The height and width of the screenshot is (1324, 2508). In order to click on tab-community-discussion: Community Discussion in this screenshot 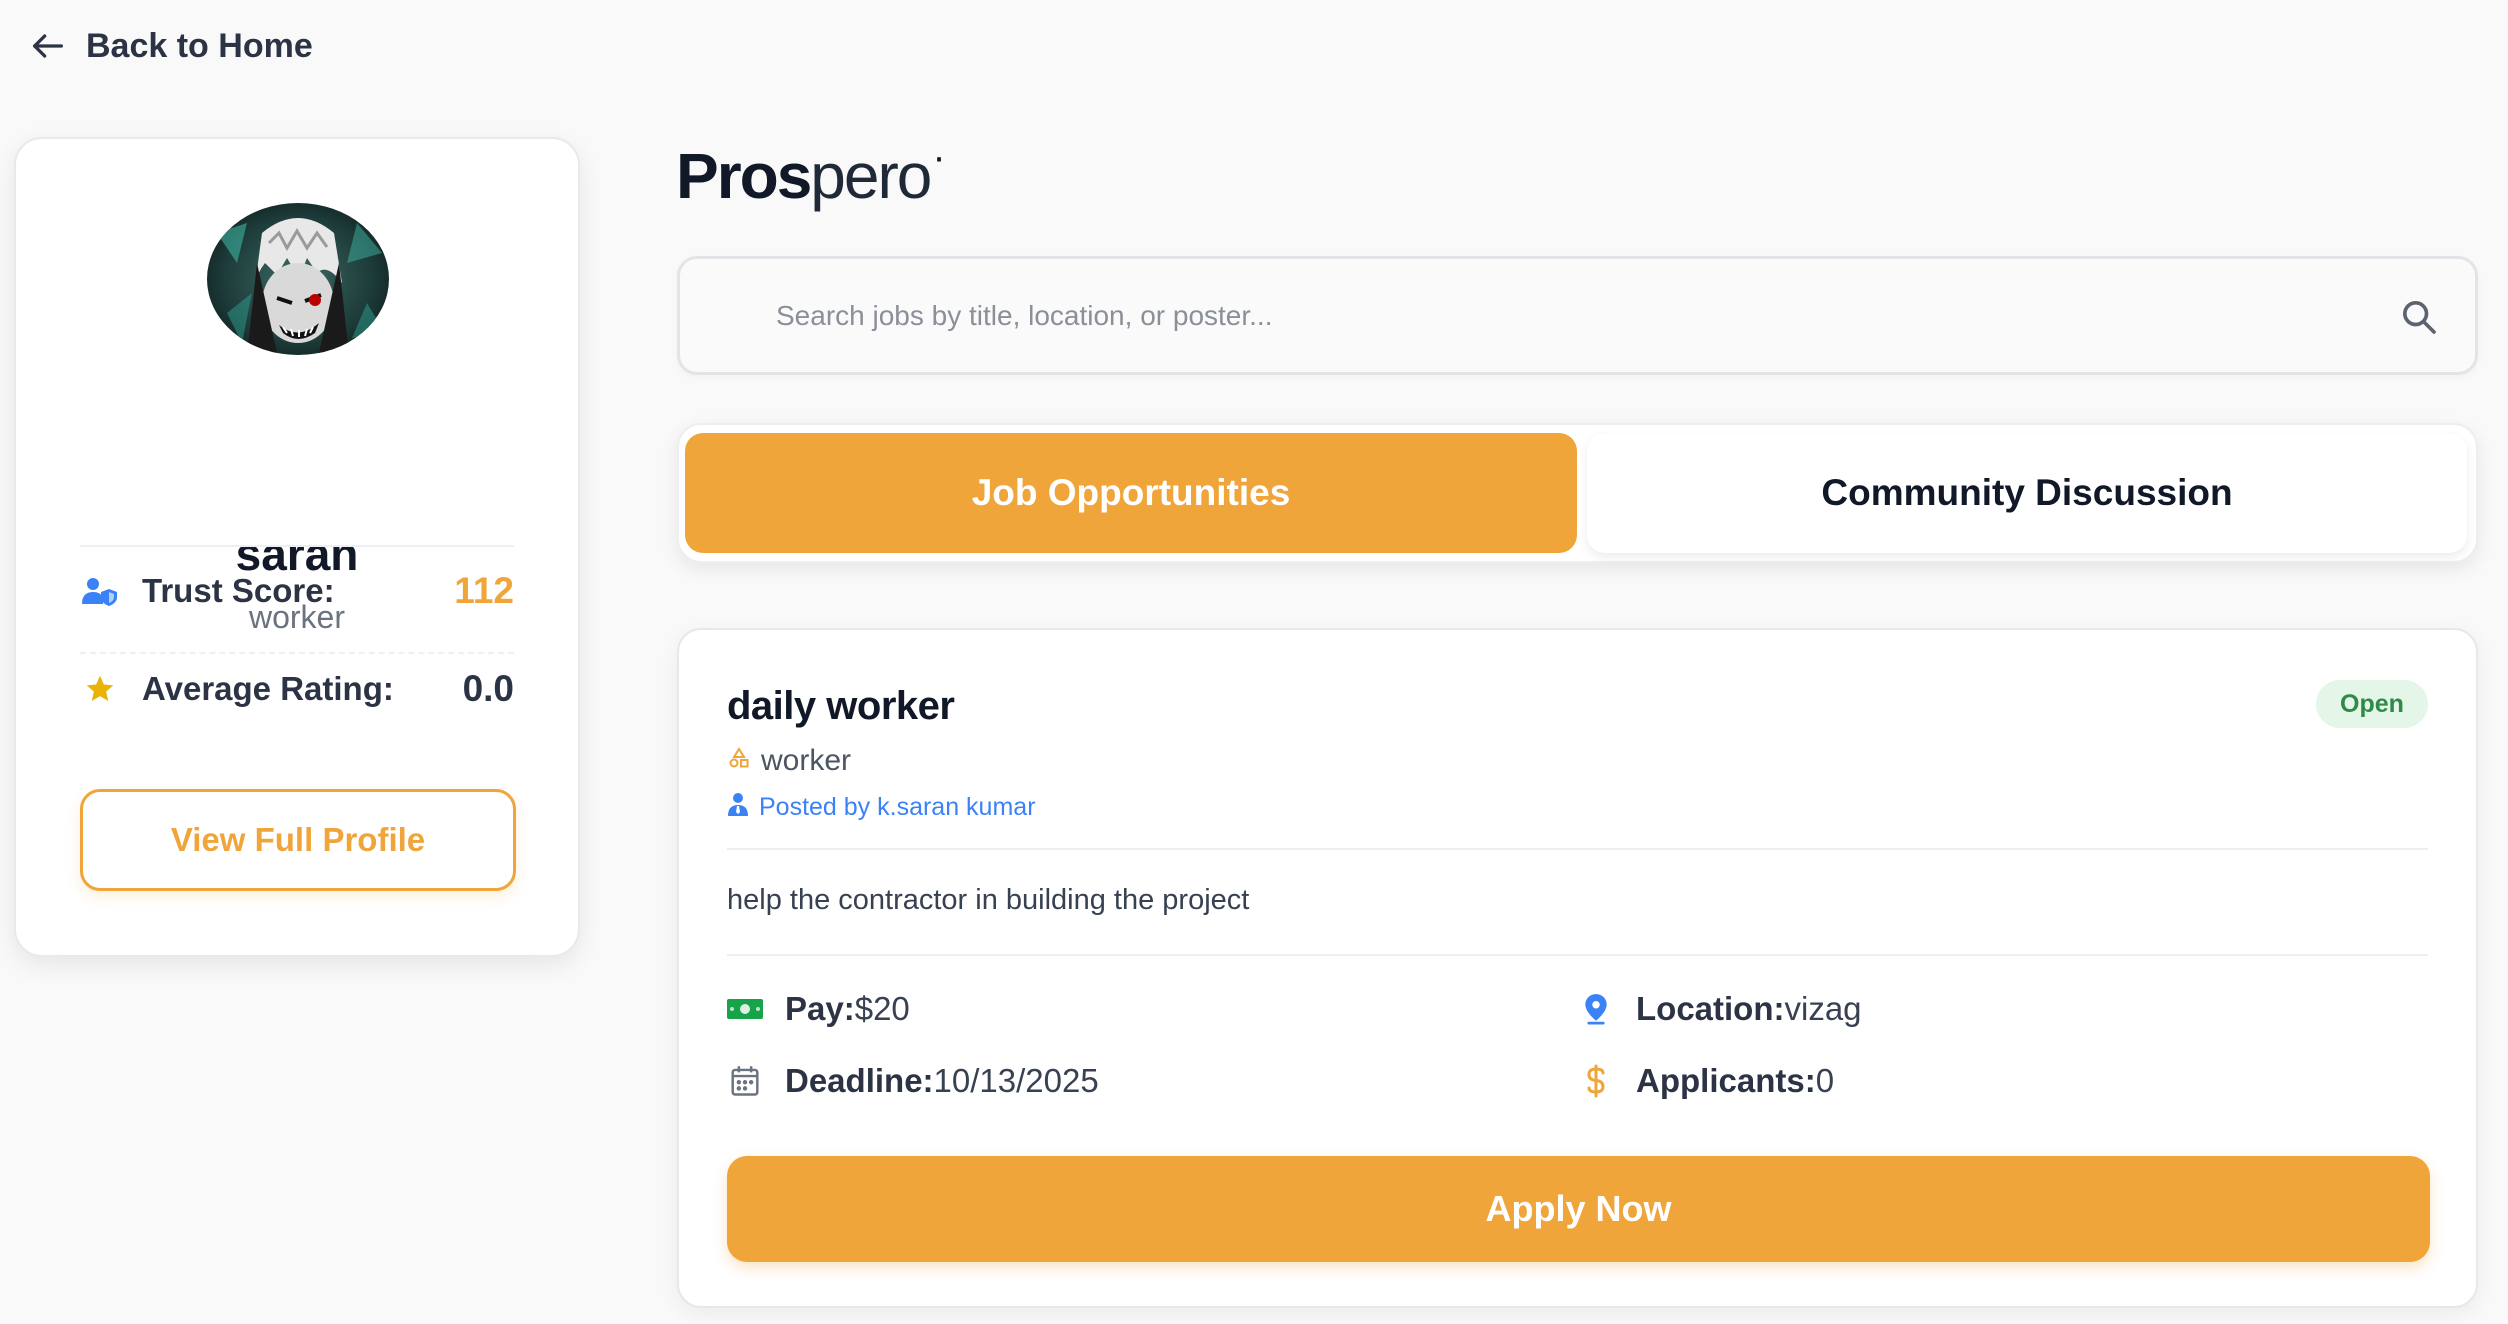, I will do `click(2027, 493)`.